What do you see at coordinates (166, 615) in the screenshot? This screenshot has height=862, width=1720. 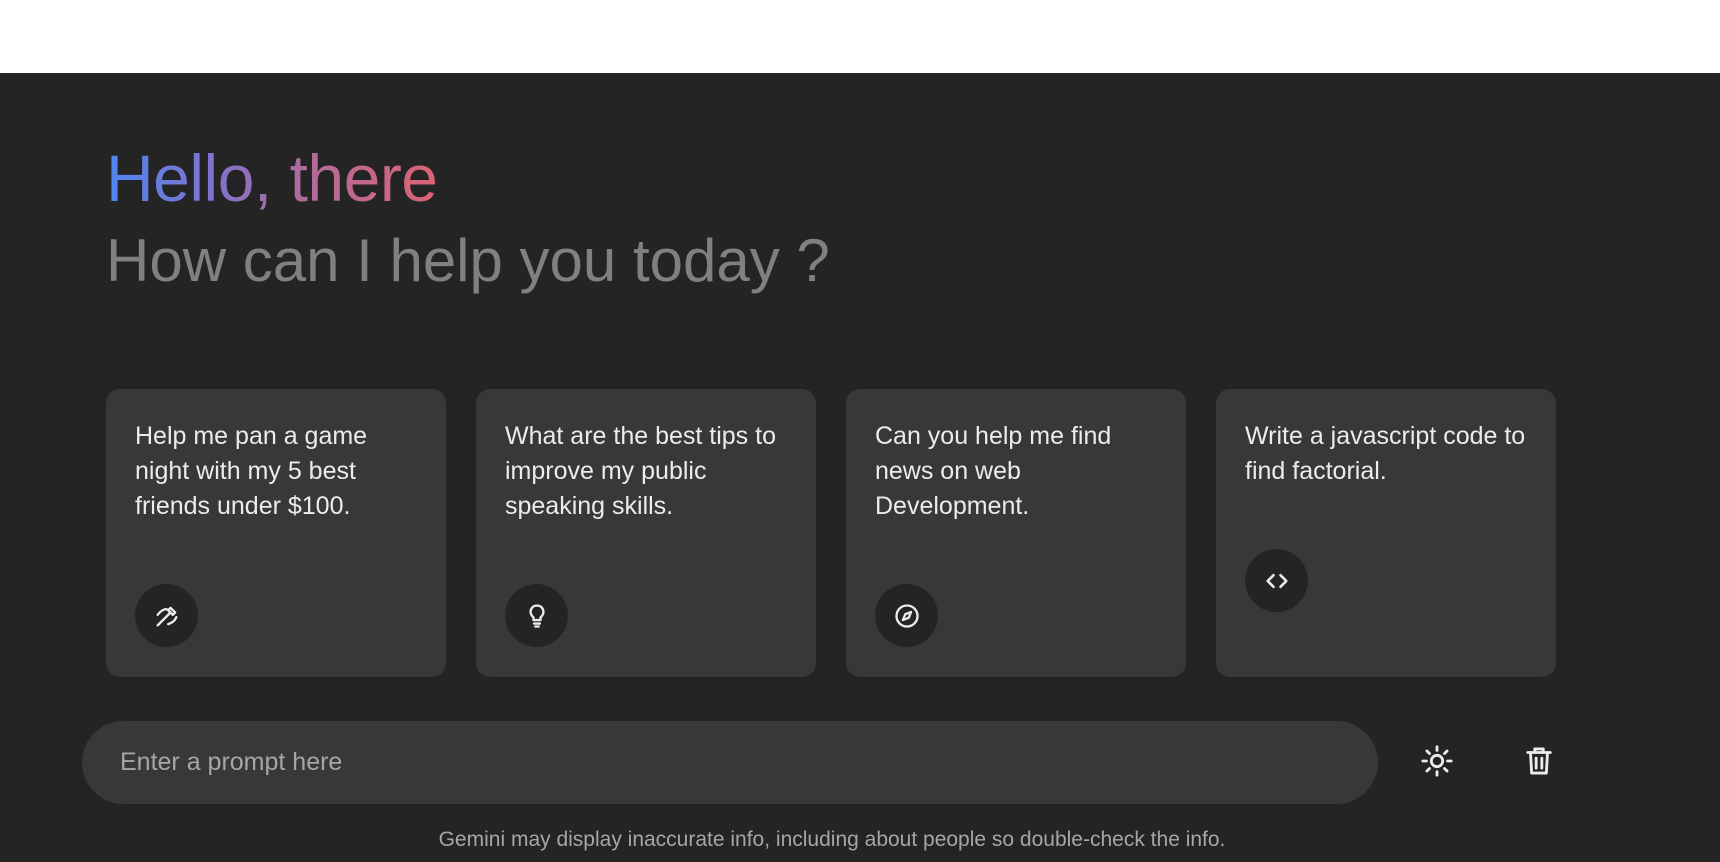 I see `draw-icon` at bounding box center [166, 615].